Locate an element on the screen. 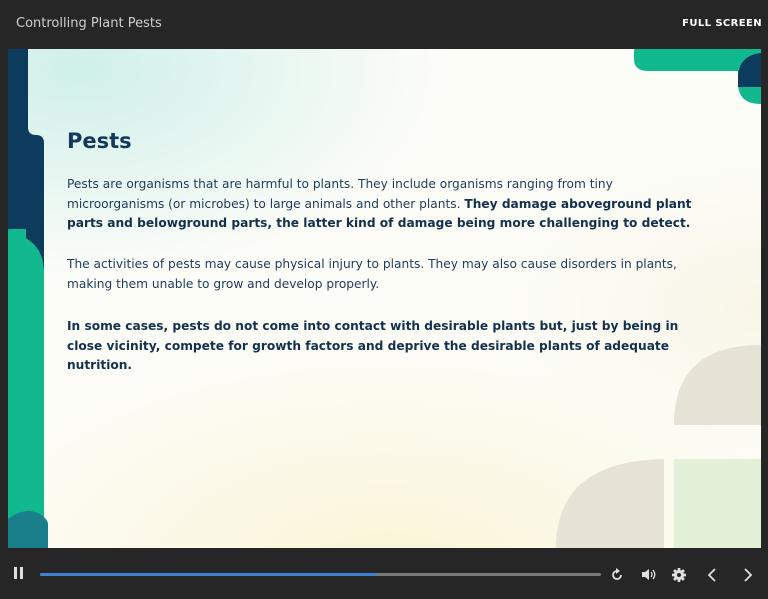 The width and height of the screenshot is (768, 599). settings-icon is located at coordinates (679, 575).